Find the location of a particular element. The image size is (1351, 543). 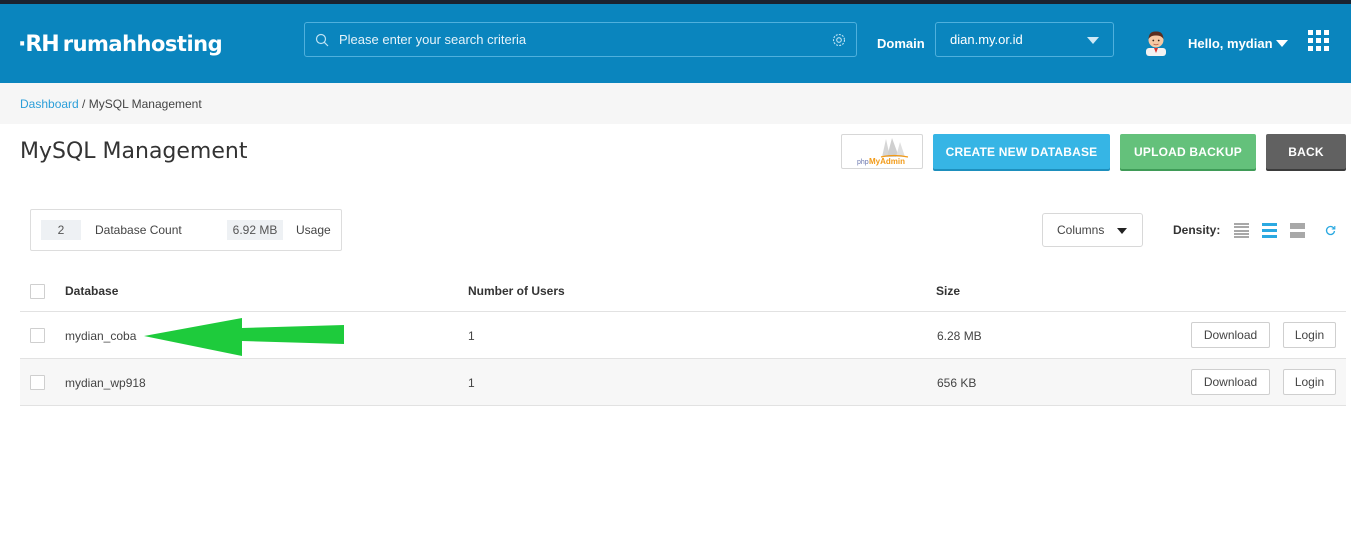

breadcrumb: Dashboard / MySQL Management is located at coordinates (111, 104).